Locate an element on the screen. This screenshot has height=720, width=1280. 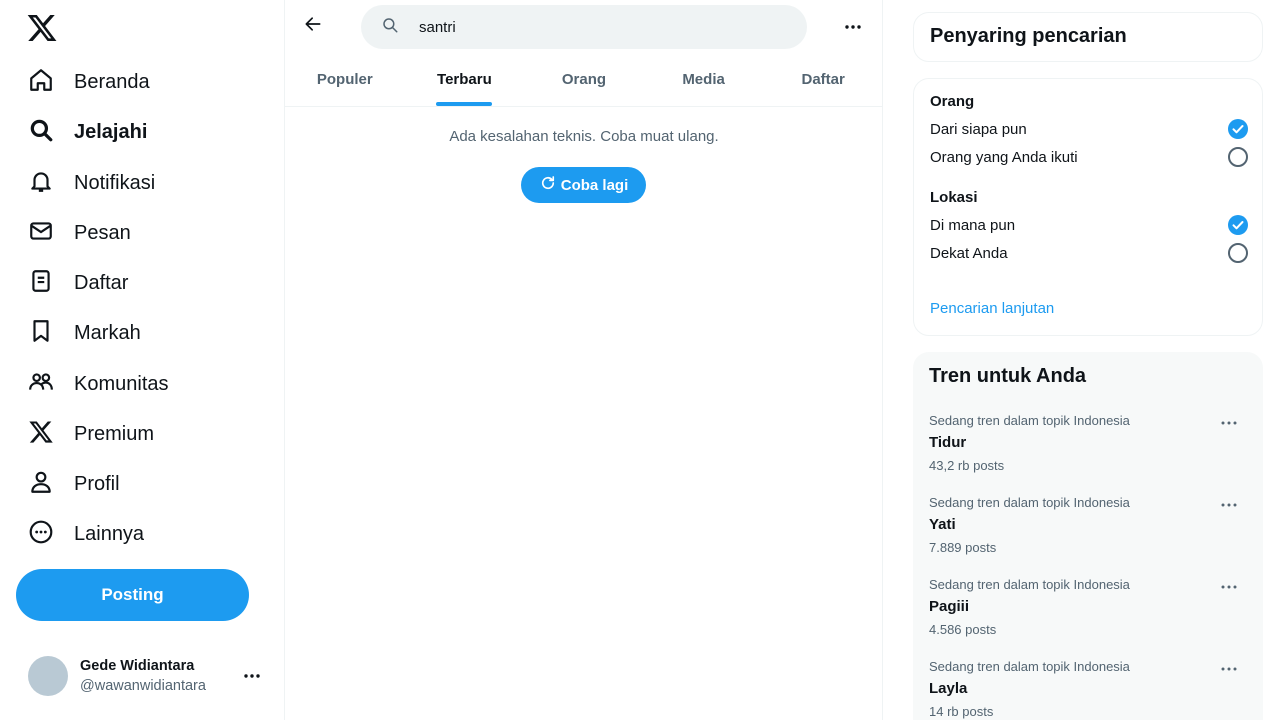
filter-option-label: Orang yang Anda ikuti is located at coordinates (1004, 157).